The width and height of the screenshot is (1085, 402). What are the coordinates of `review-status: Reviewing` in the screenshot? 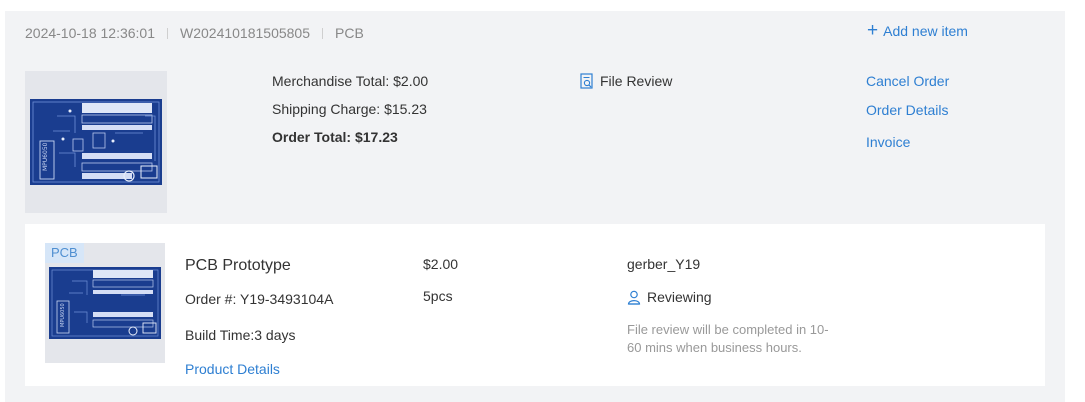 It's located at (669, 297).